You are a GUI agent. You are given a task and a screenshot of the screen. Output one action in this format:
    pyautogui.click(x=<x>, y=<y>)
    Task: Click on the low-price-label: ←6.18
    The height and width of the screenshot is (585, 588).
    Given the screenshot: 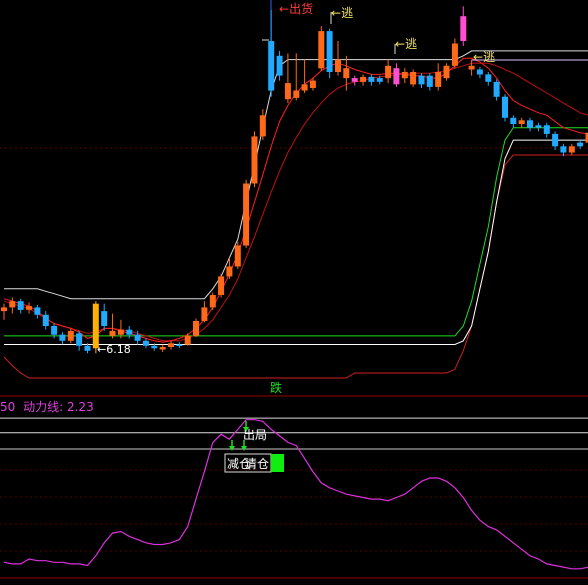 What is the action you would take?
    pyautogui.click(x=114, y=349)
    